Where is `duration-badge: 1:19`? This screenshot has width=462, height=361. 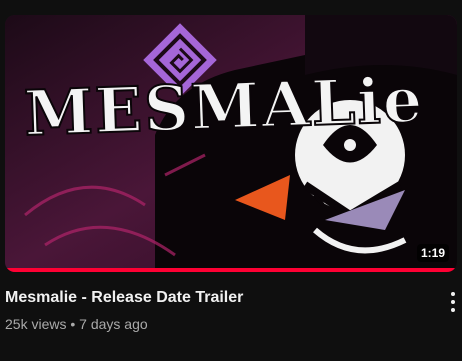 duration-badge: 1:19 is located at coordinates (432, 253).